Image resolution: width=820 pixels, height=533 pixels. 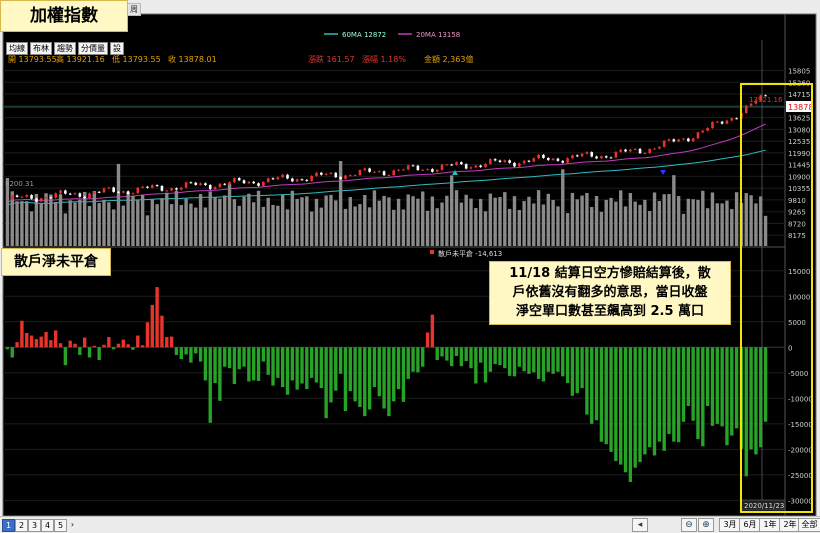 What do you see at coordinates (384, 59) in the screenshot?
I see `ohlc-field: 漲幅 1.18%` at bounding box center [384, 59].